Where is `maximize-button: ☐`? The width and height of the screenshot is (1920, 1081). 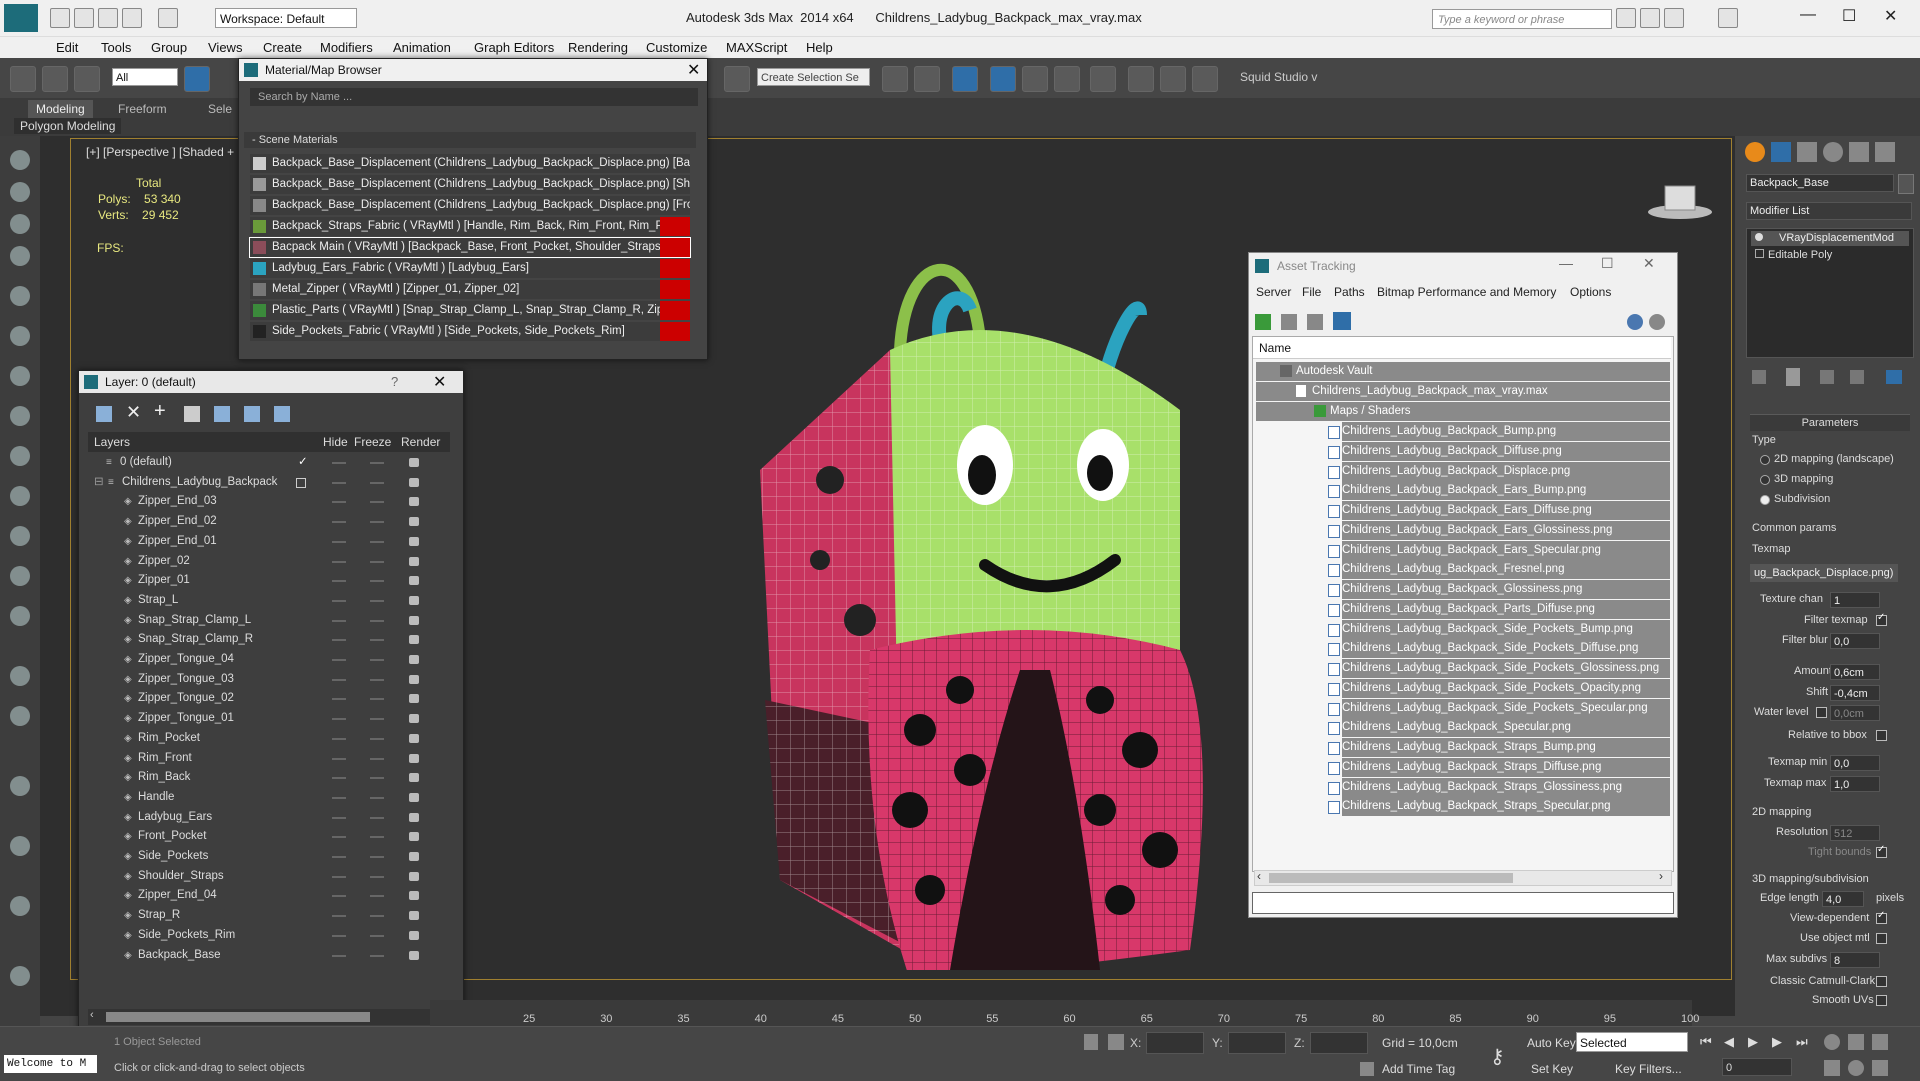 maximize-button: ☐ is located at coordinates (1849, 16).